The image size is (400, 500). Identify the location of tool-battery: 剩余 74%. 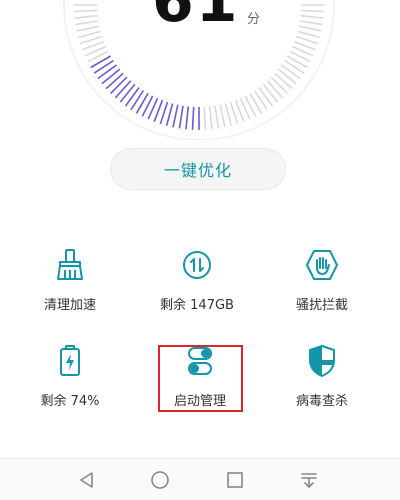
(70, 384).